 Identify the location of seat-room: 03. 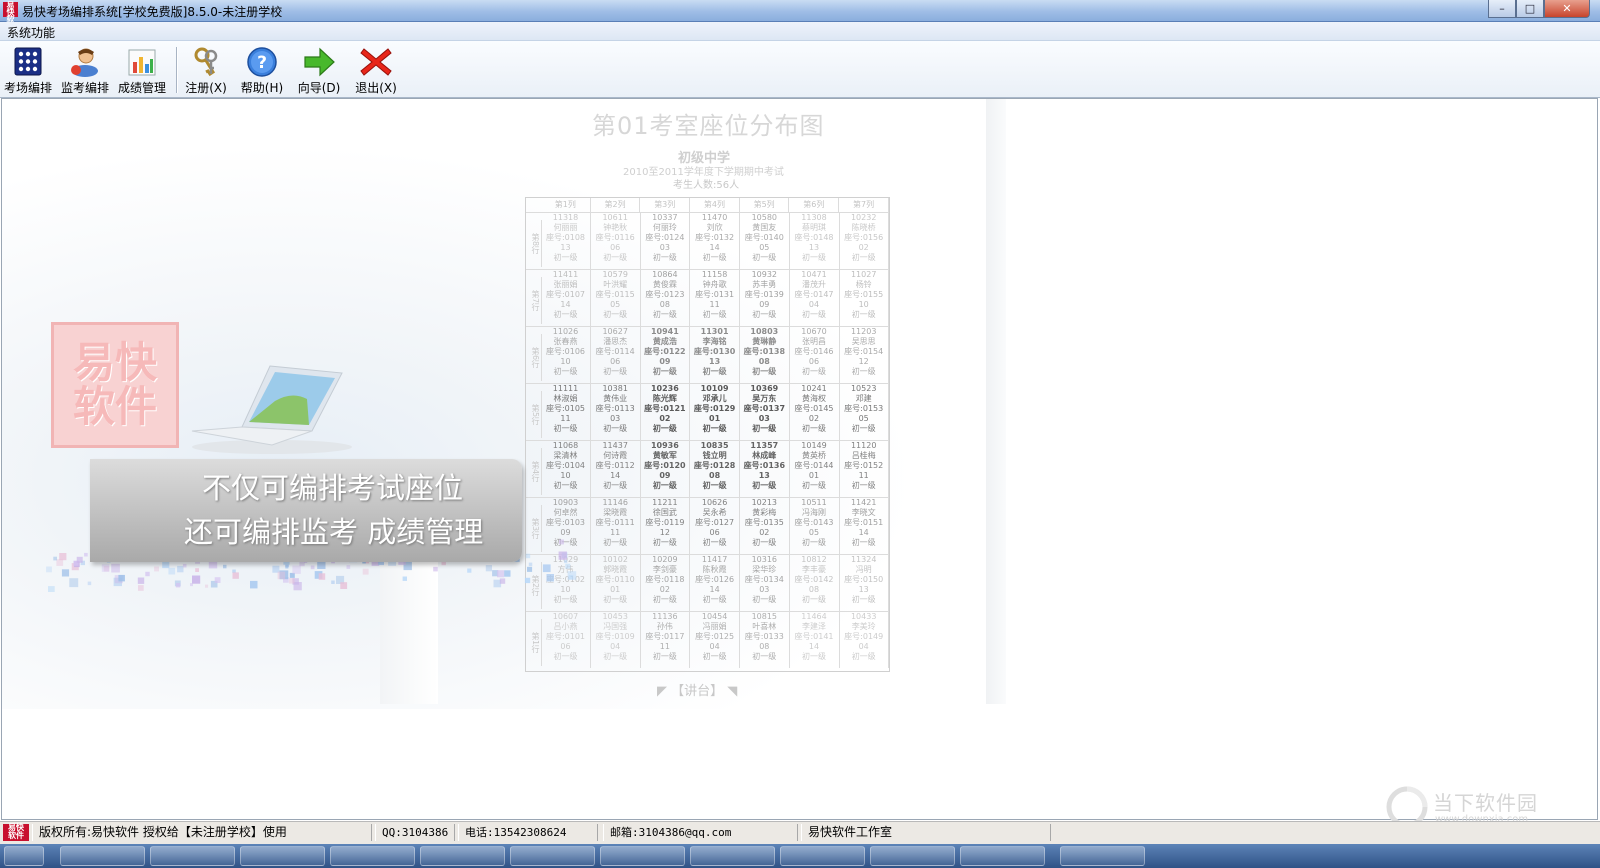
(764, 418).